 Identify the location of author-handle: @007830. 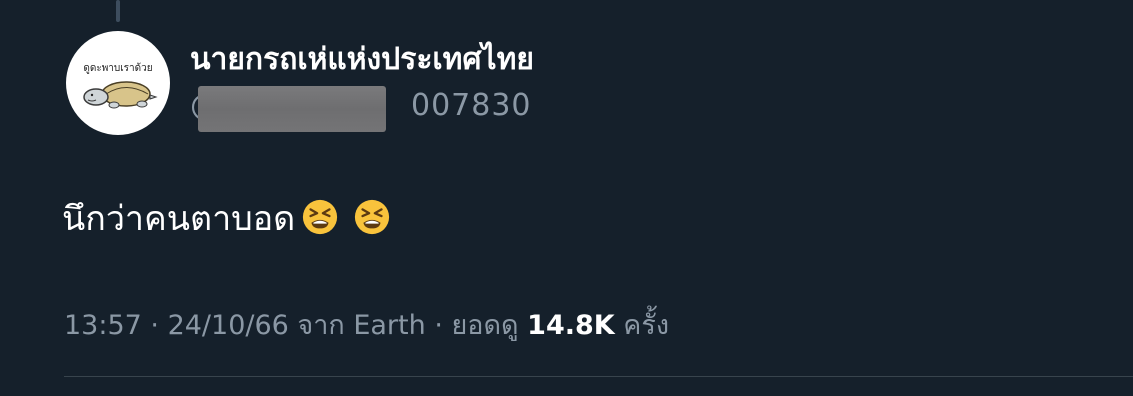
(360, 109).